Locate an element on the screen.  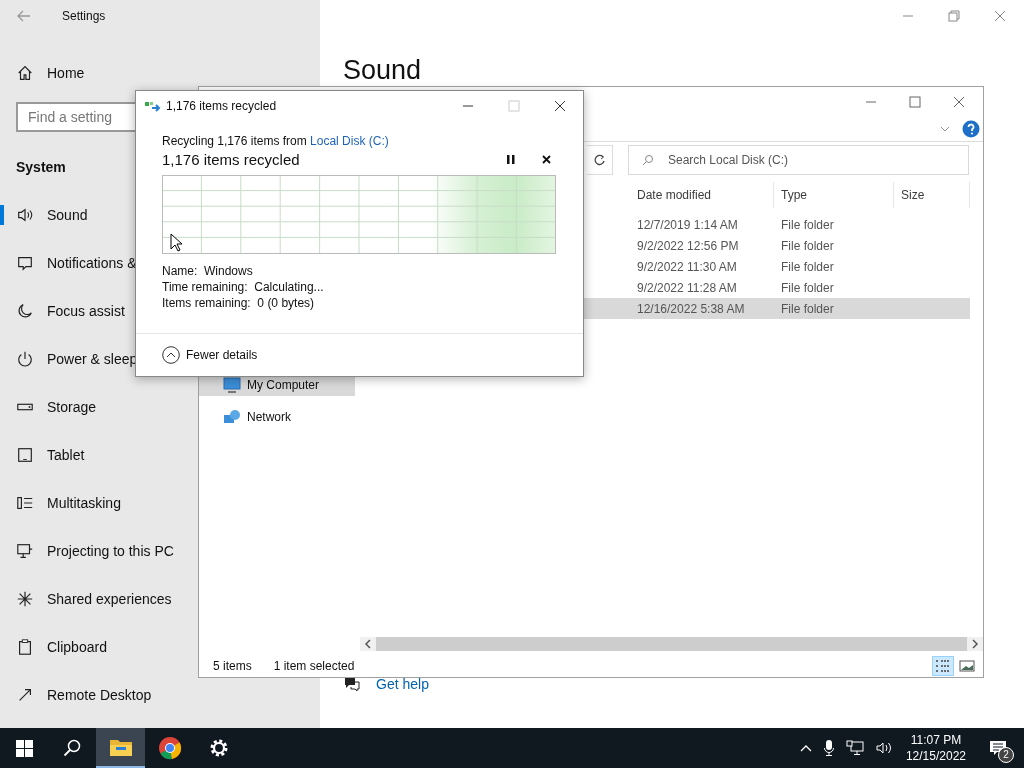
date-cell: 9/2/2022 11:30 AM is located at coordinates (687, 266).